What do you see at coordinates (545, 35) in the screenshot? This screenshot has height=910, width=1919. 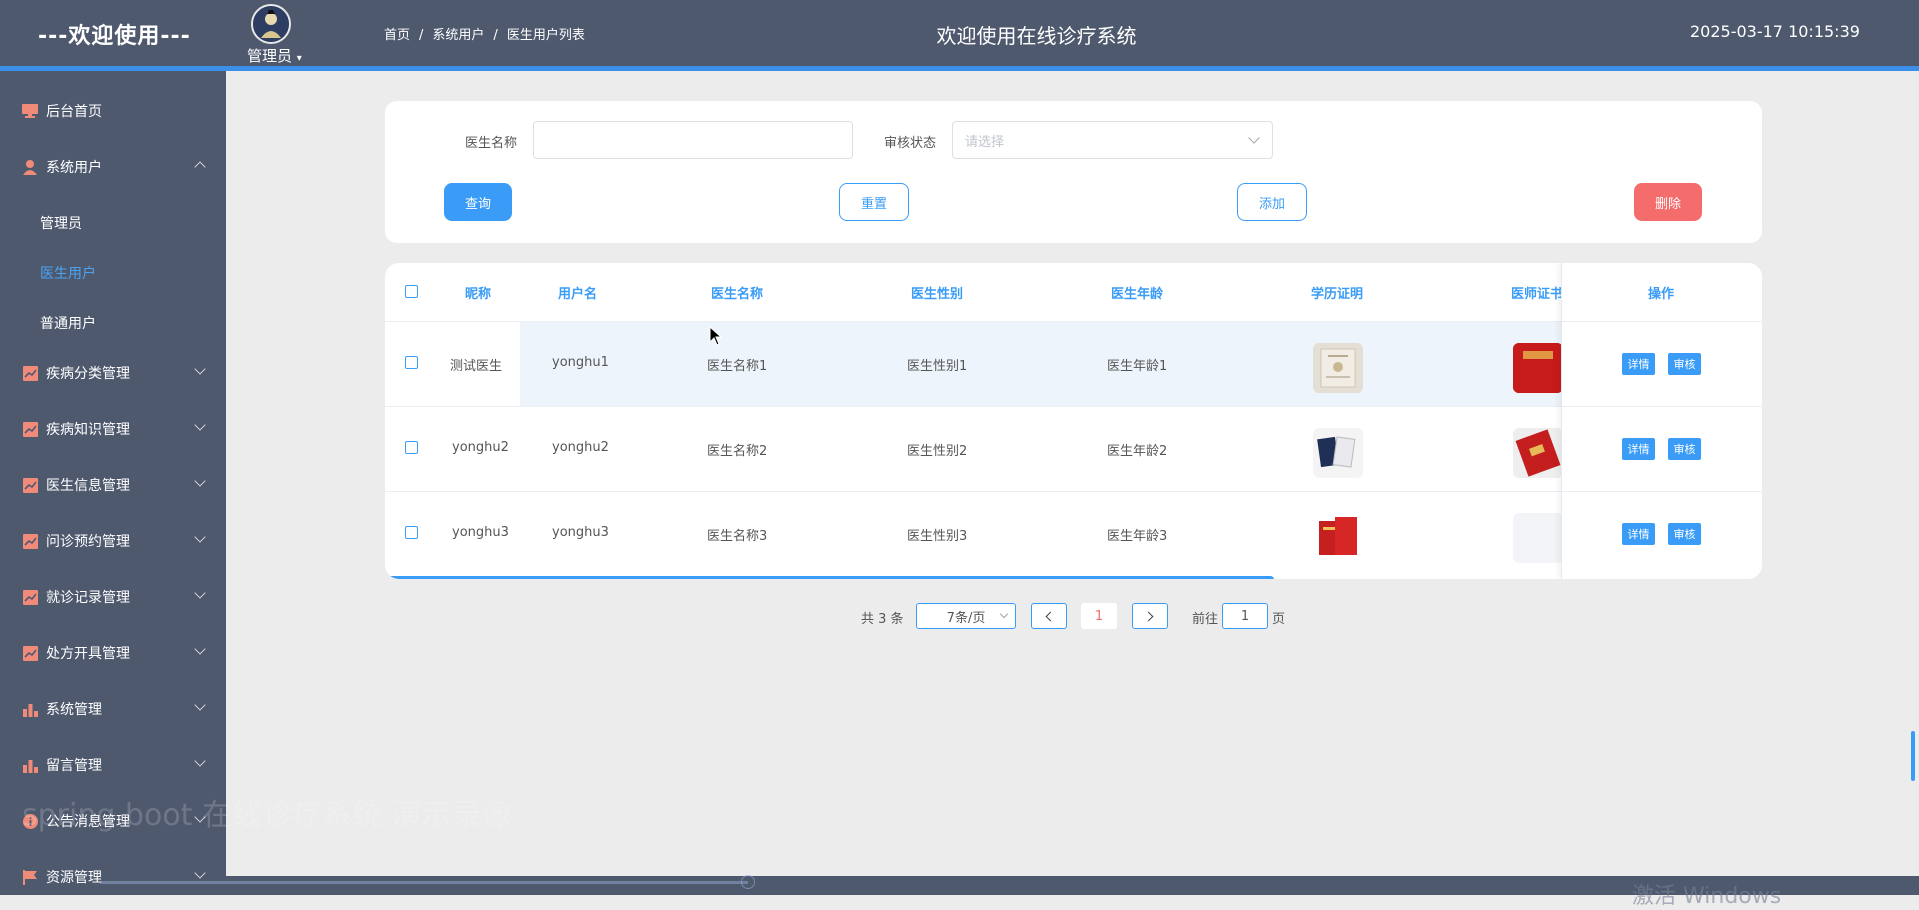 I see `breadcrumb-doctor-users: 医生用户列表` at bounding box center [545, 35].